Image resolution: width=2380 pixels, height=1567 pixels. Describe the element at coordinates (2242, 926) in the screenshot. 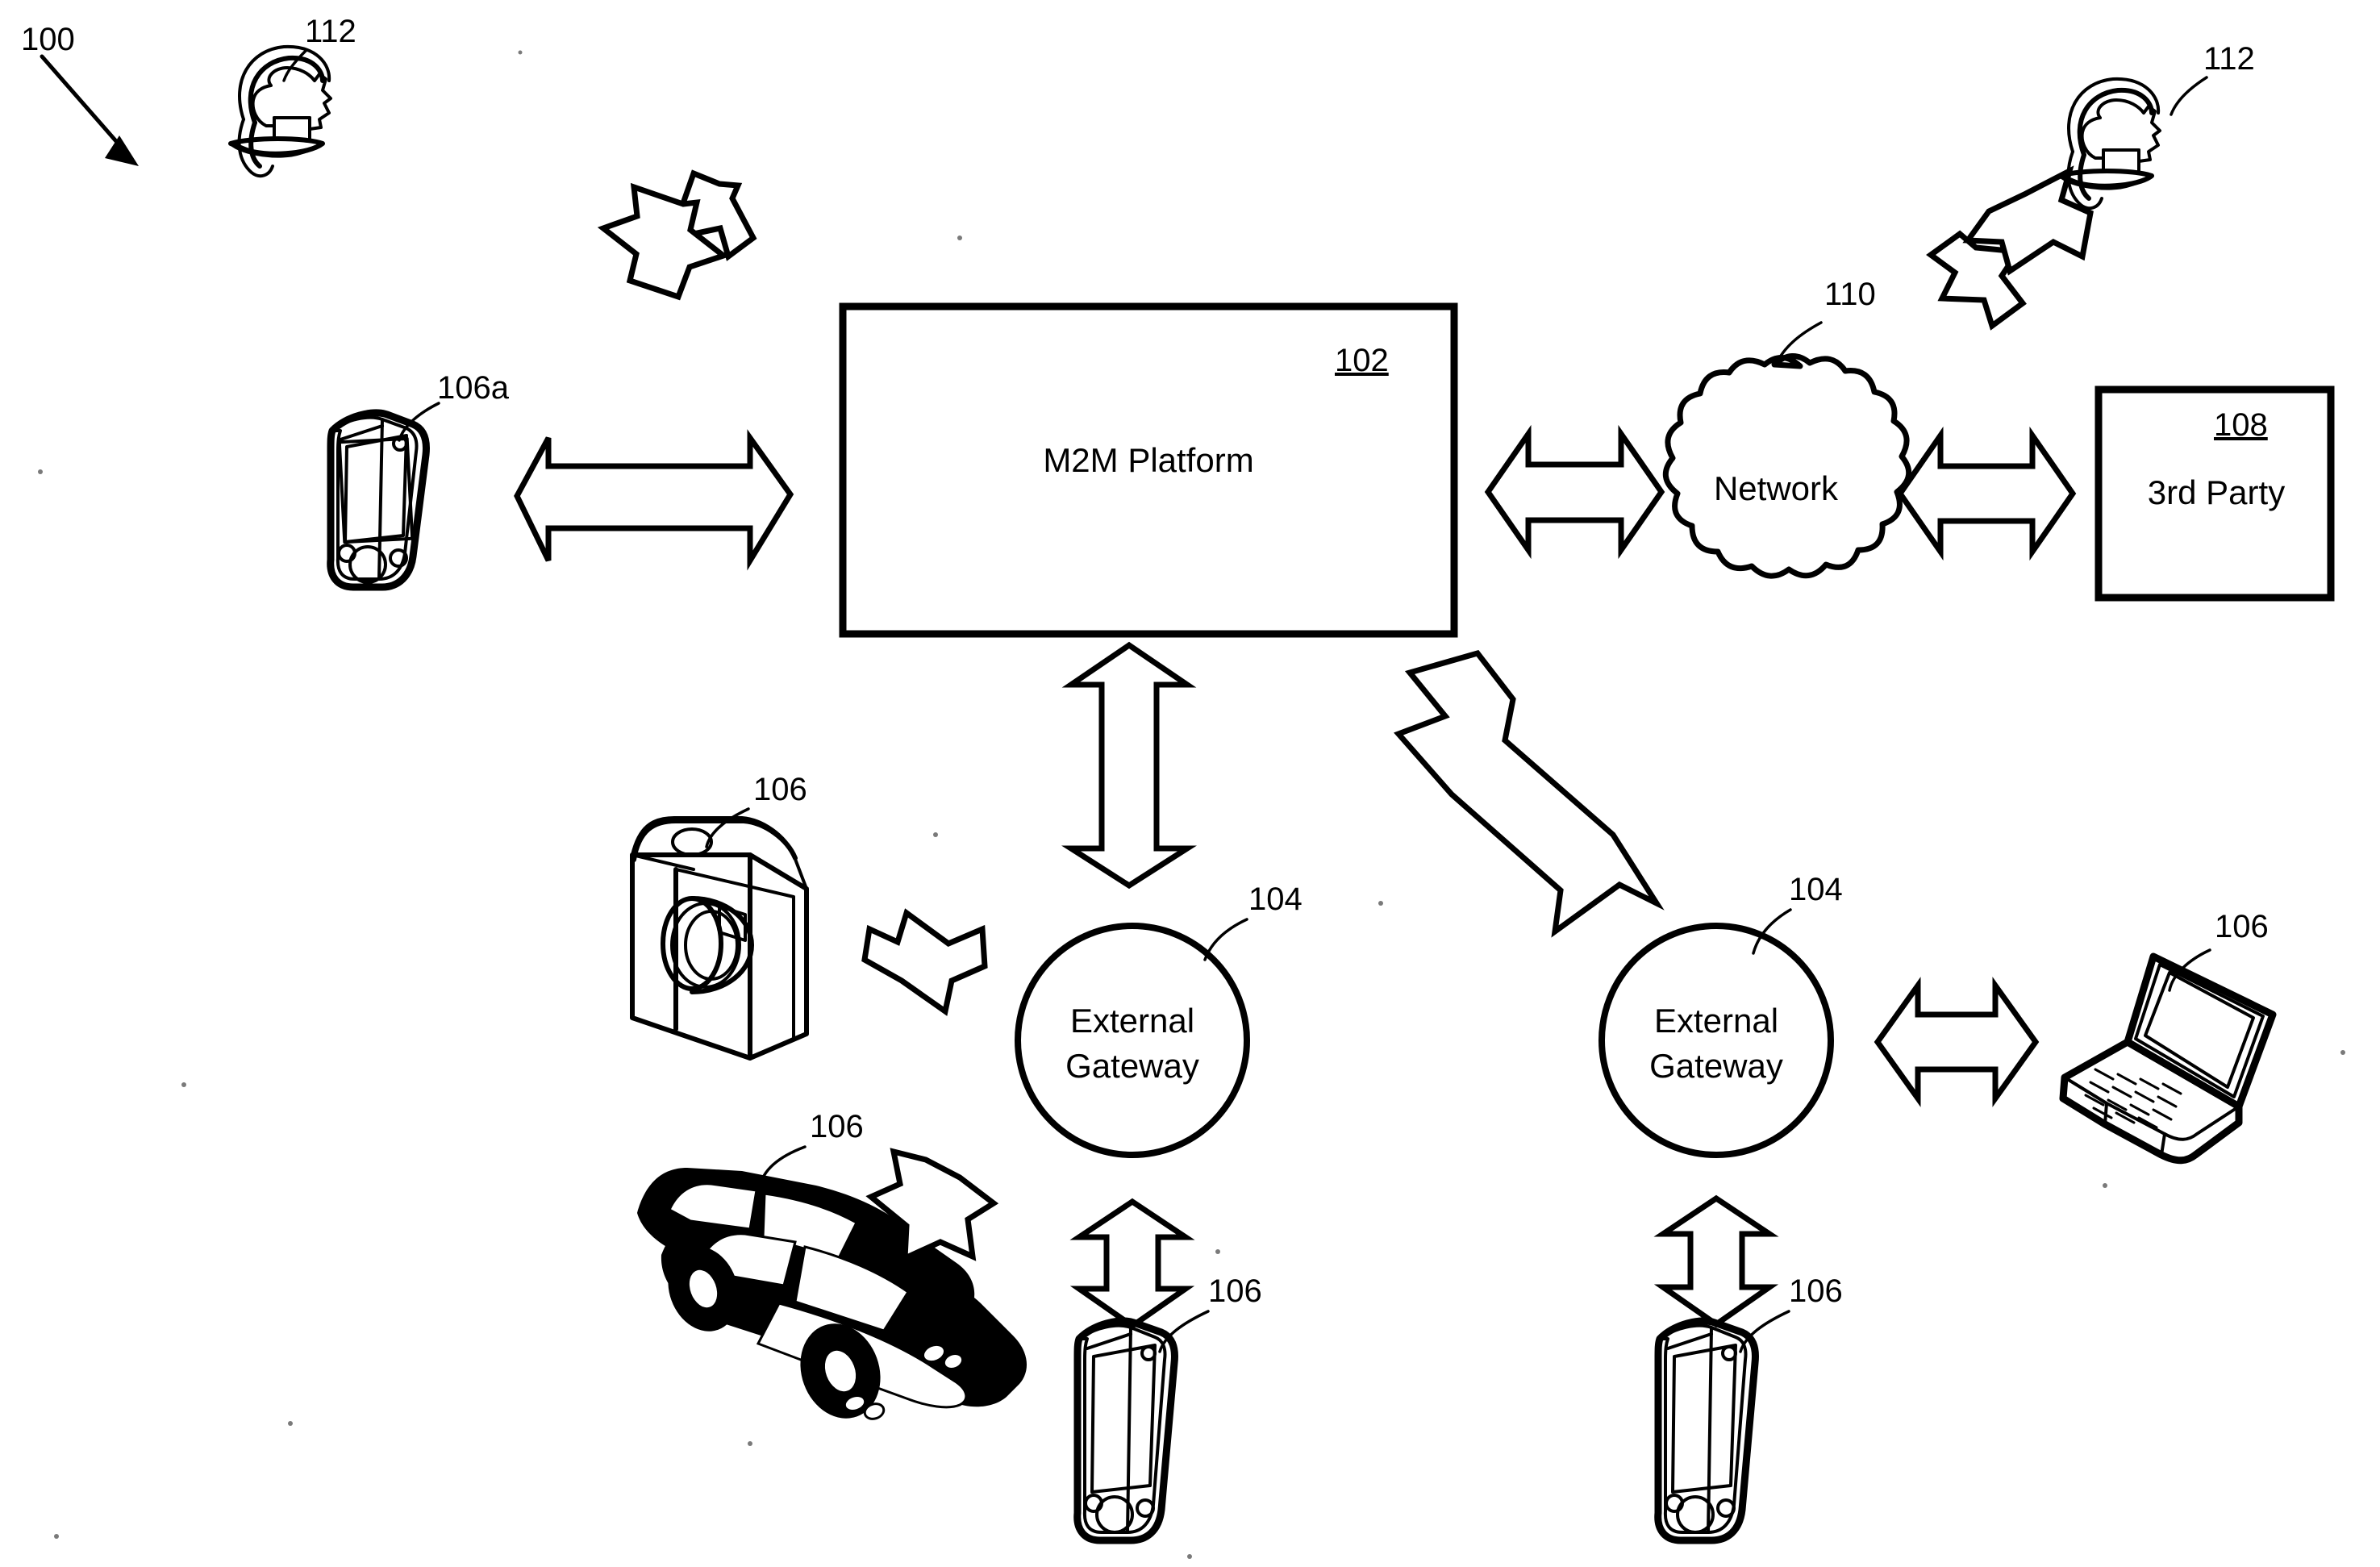

I see `ref-label-106-laptop: 106` at that location.